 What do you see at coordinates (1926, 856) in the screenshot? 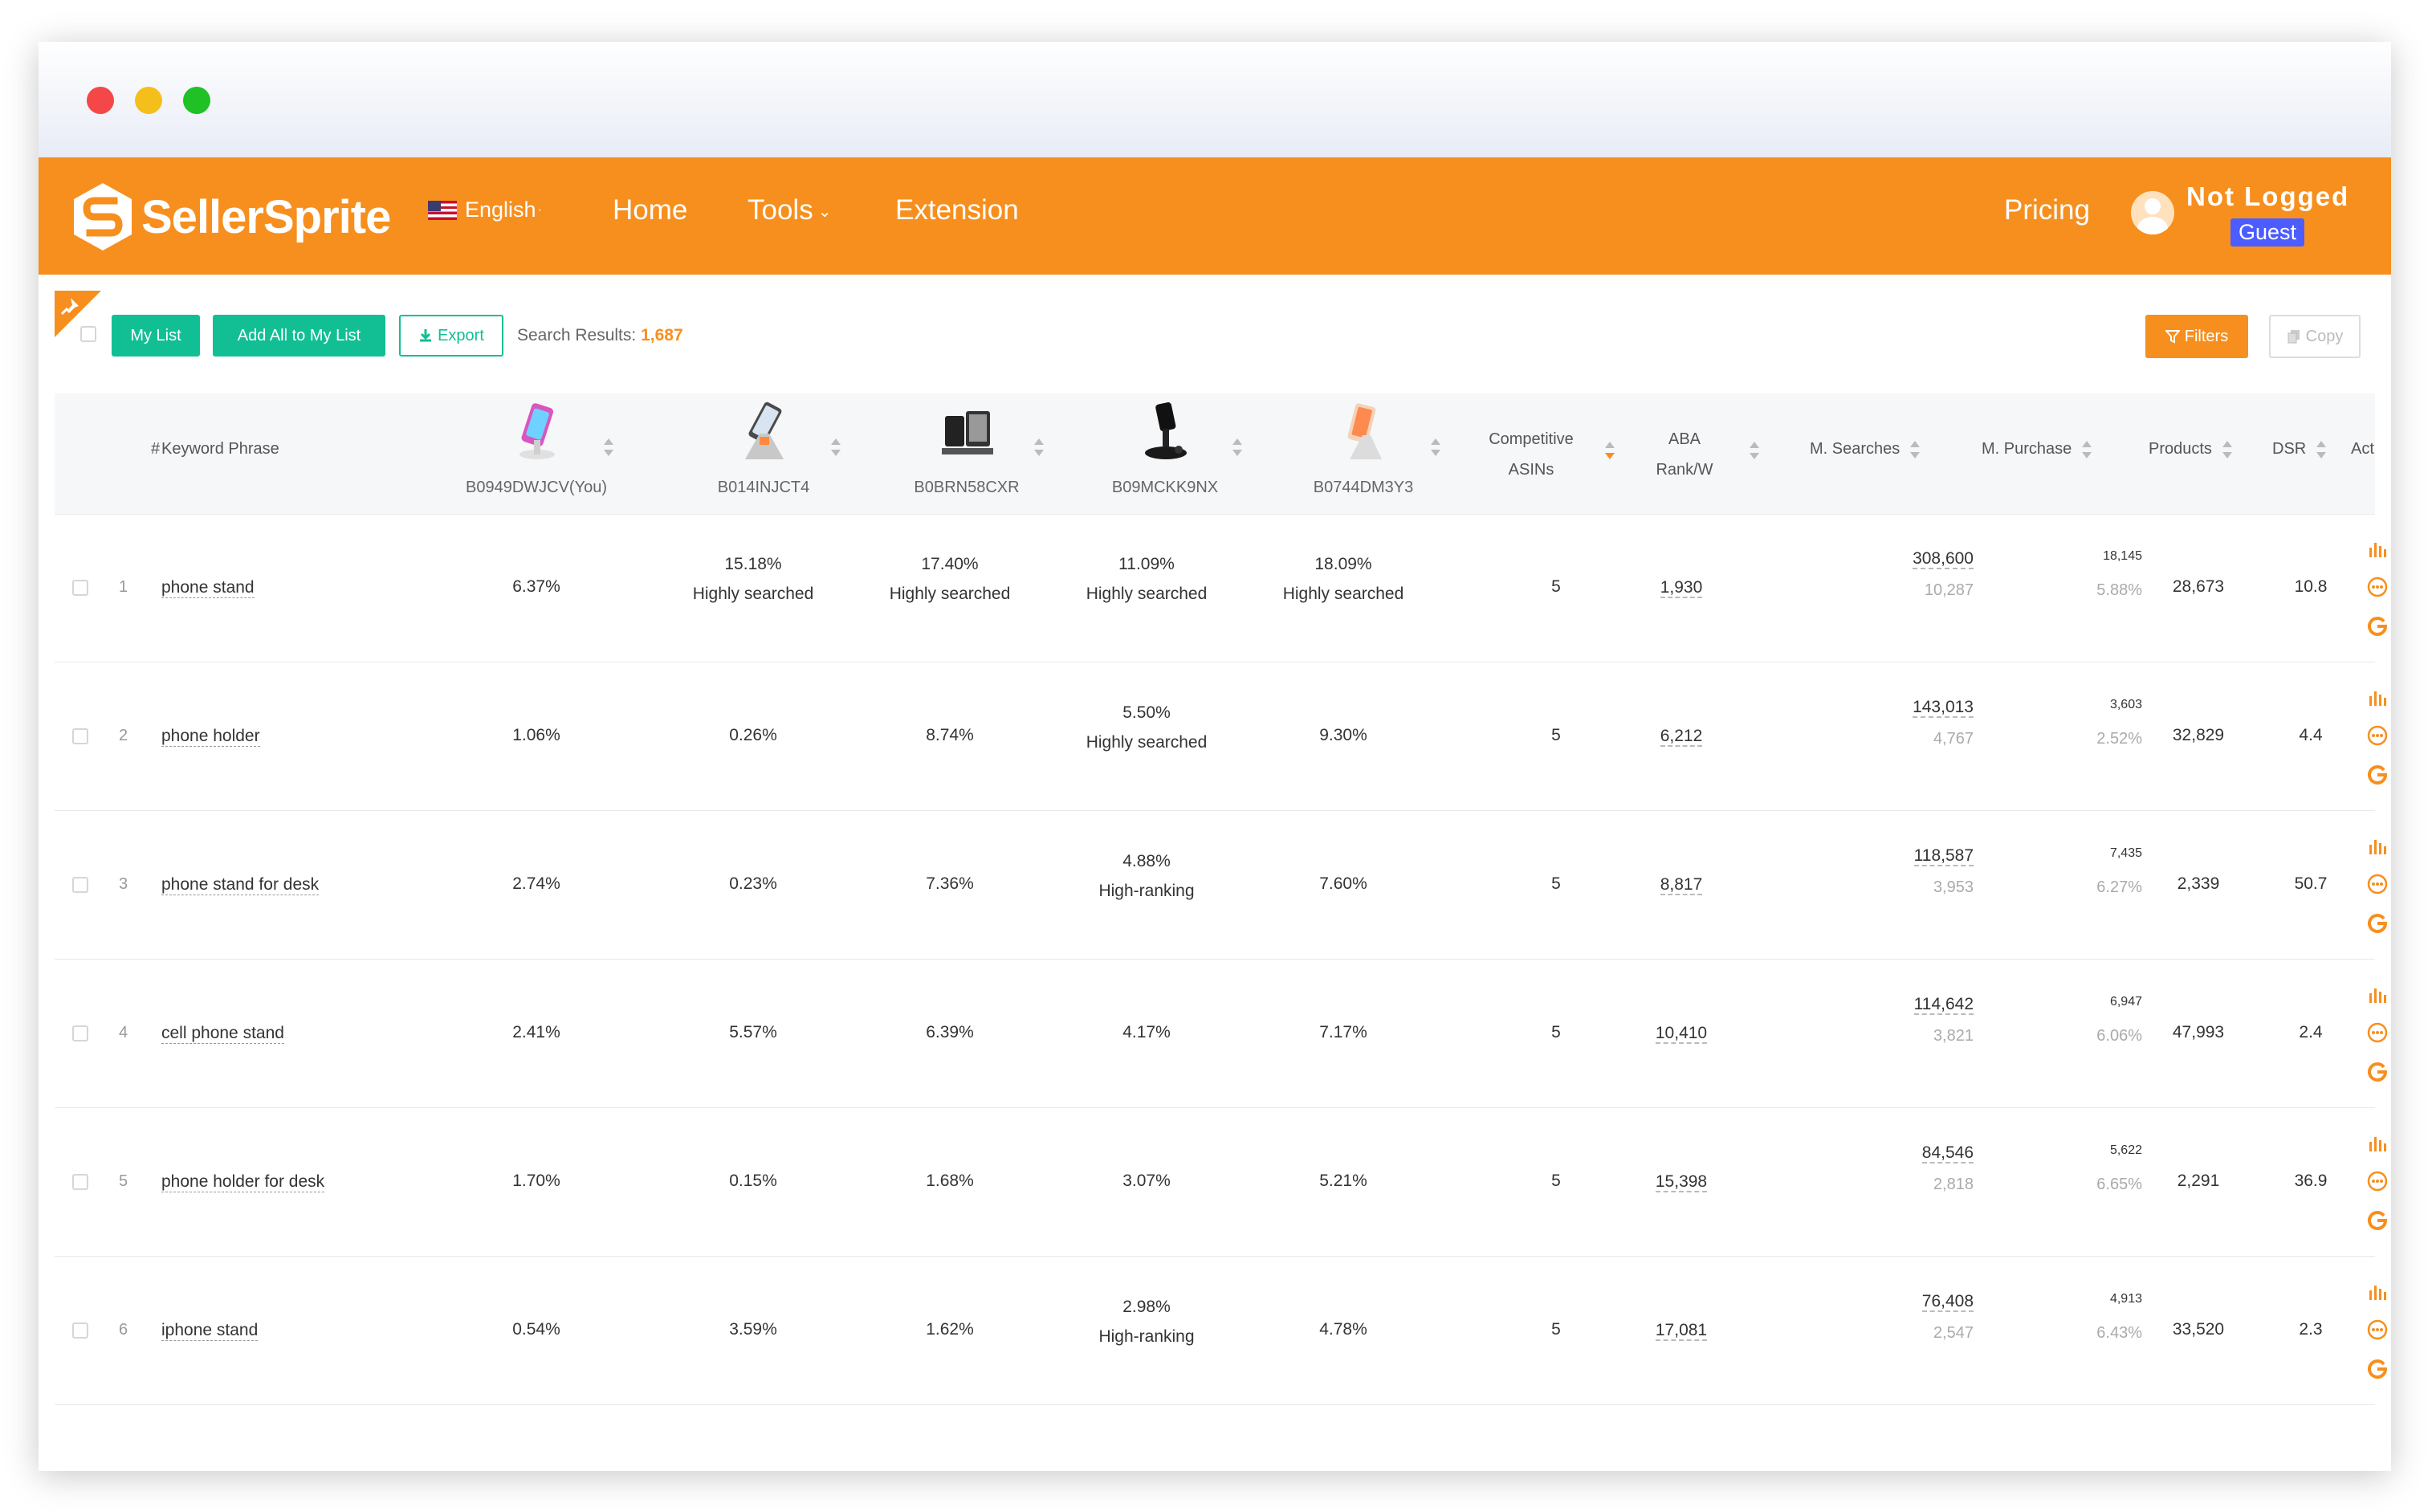
I see `monthly-searches: 118,587` at bounding box center [1926, 856].